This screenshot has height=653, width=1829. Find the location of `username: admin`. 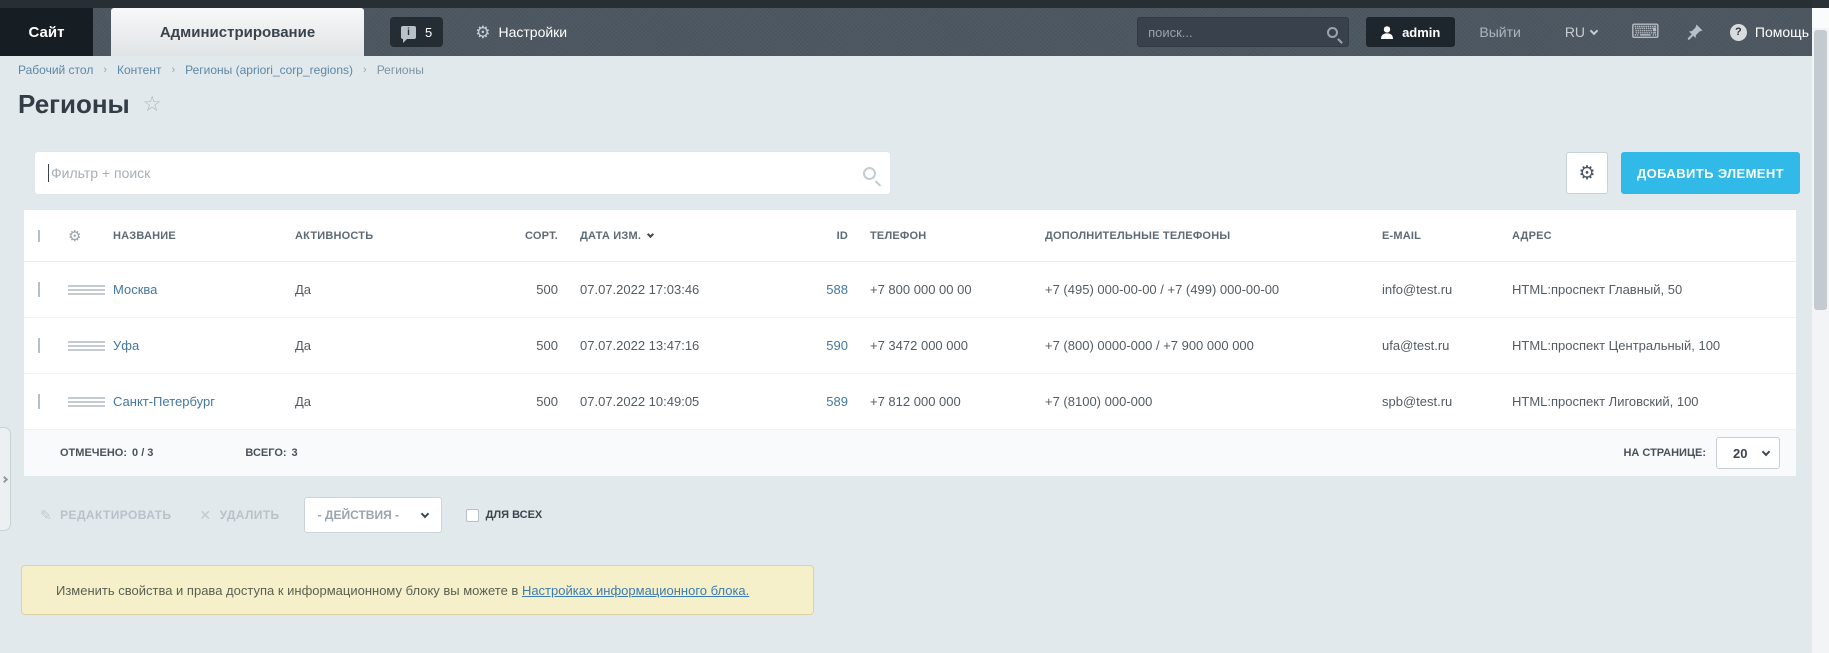

username: admin is located at coordinates (1421, 32).